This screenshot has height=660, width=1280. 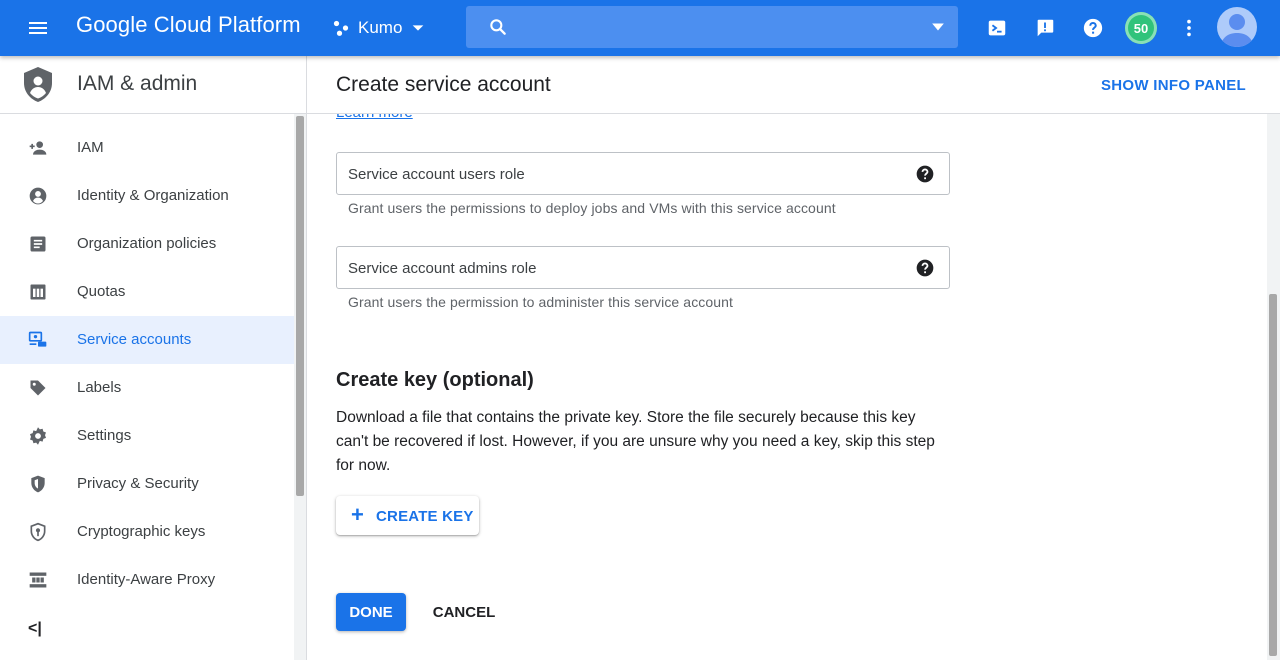 What do you see at coordinates (99, 387) in the screenshot?
I see `sidebar-item-label: Labels` at bounding box center [99, 387].